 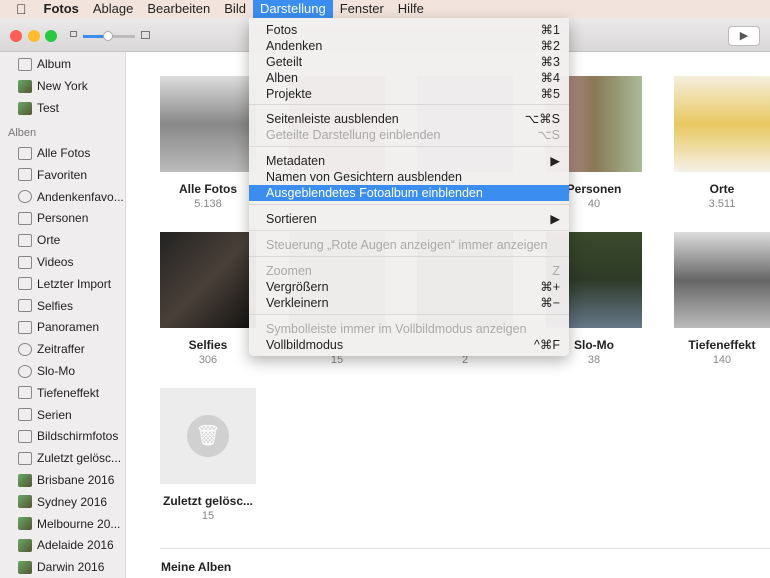 I want to click on album-tile: 🗑, so click(x=208, y=436).